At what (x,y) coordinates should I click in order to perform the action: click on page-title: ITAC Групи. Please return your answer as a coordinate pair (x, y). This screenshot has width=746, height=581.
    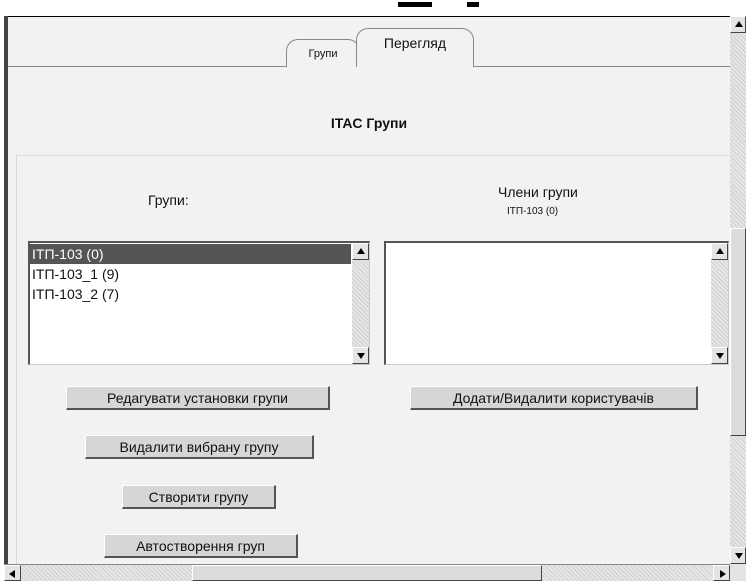
    Looking at the image, I should click on (369, 123).